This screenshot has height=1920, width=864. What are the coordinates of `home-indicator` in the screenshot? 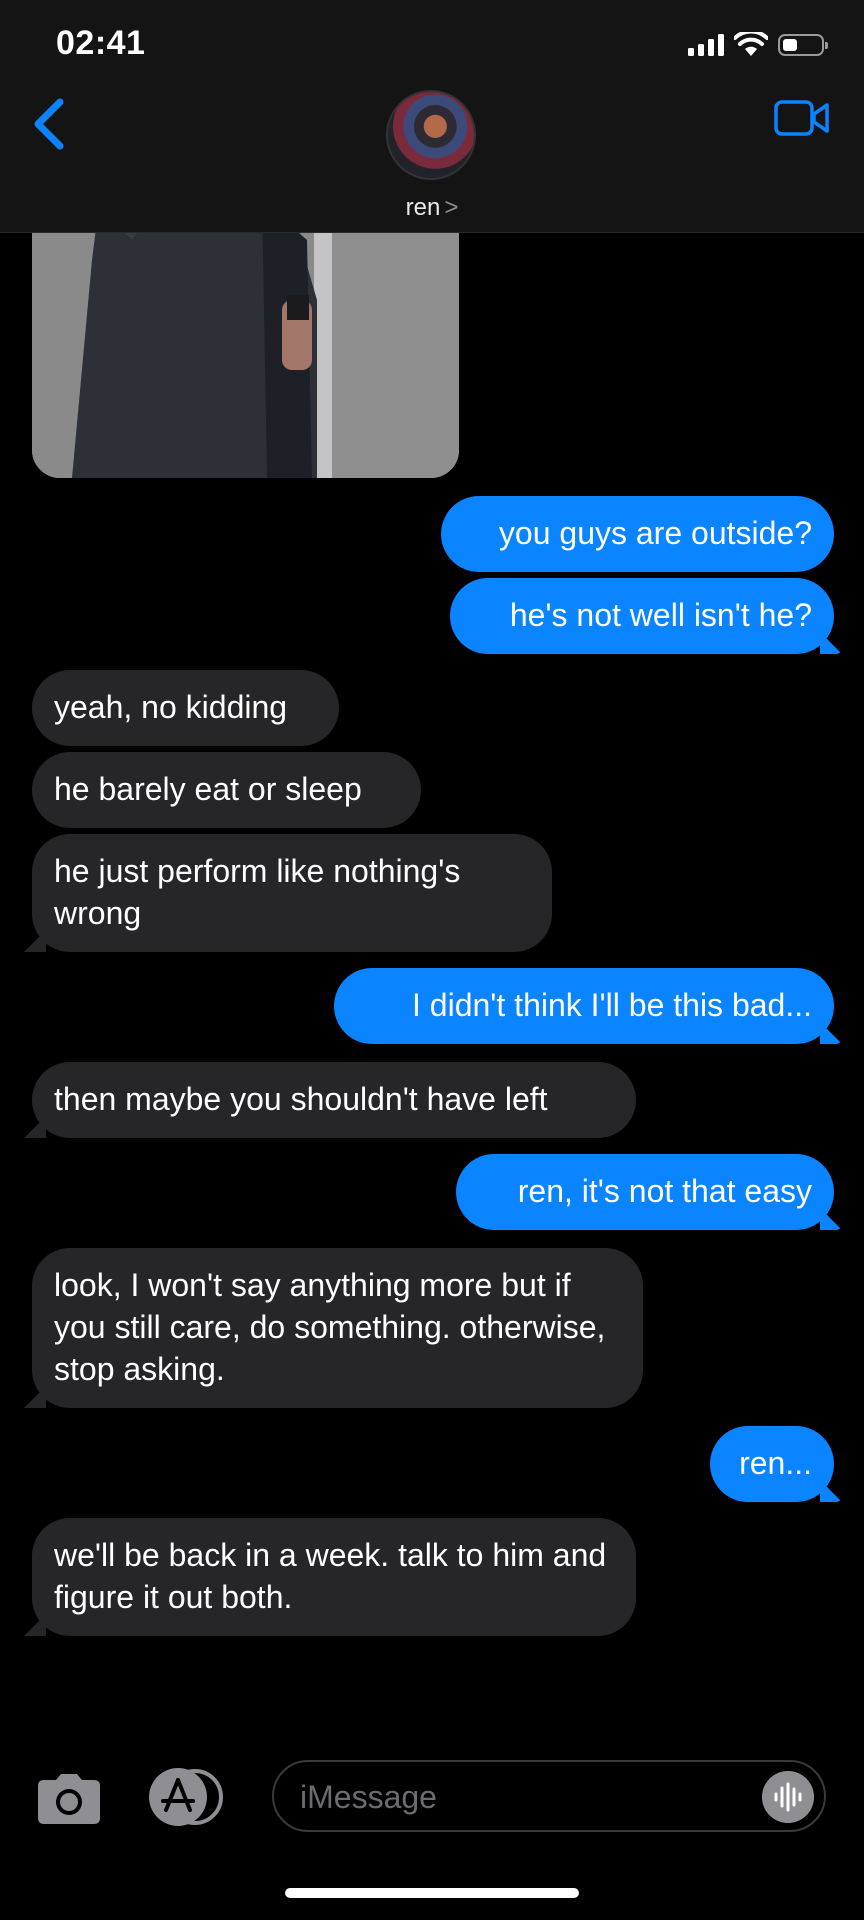 It's located at (432, 1893).